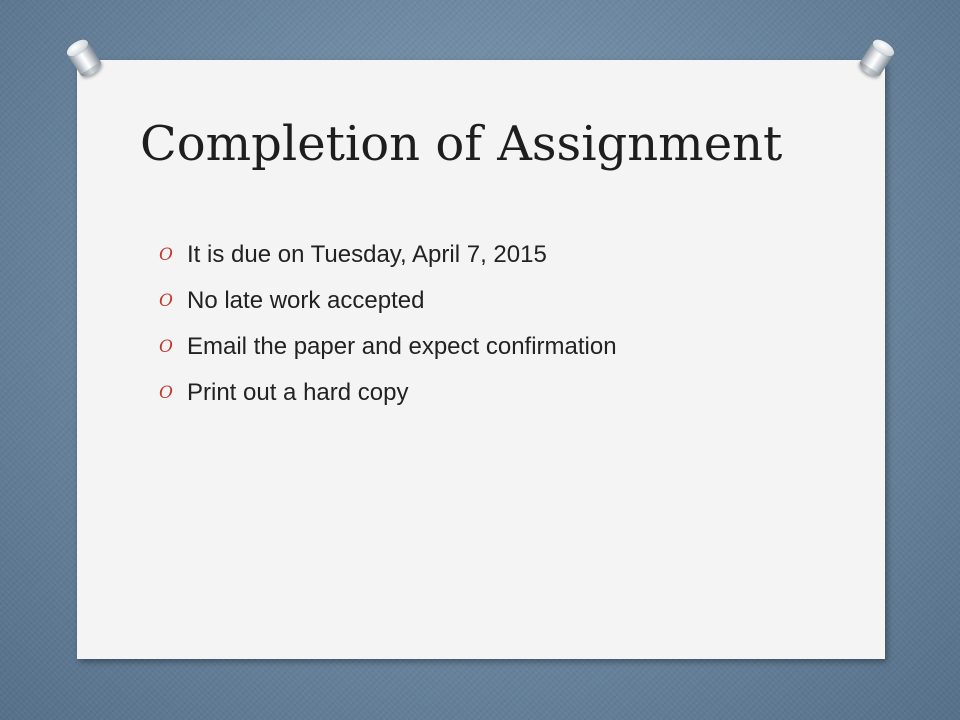  I want to click on bullet-text: It is due on Tuesday, April 7, 2015, so click(367, 254).